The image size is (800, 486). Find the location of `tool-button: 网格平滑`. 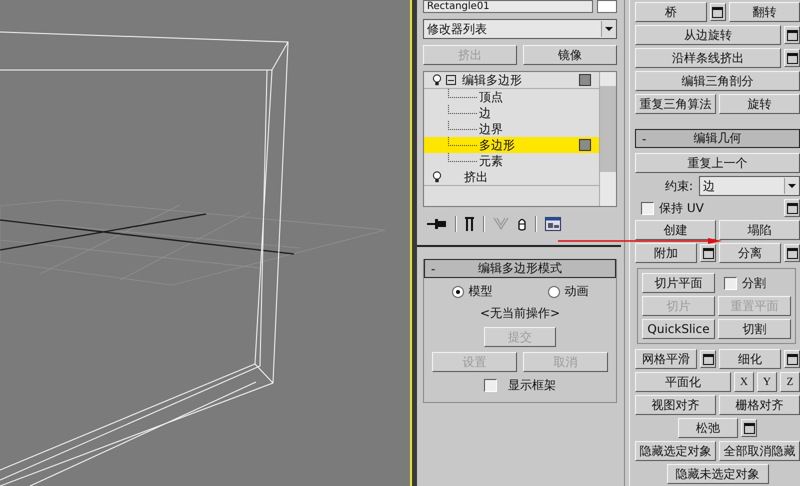

tool-button: 网格平滑 is located at coordinates (666, 359).